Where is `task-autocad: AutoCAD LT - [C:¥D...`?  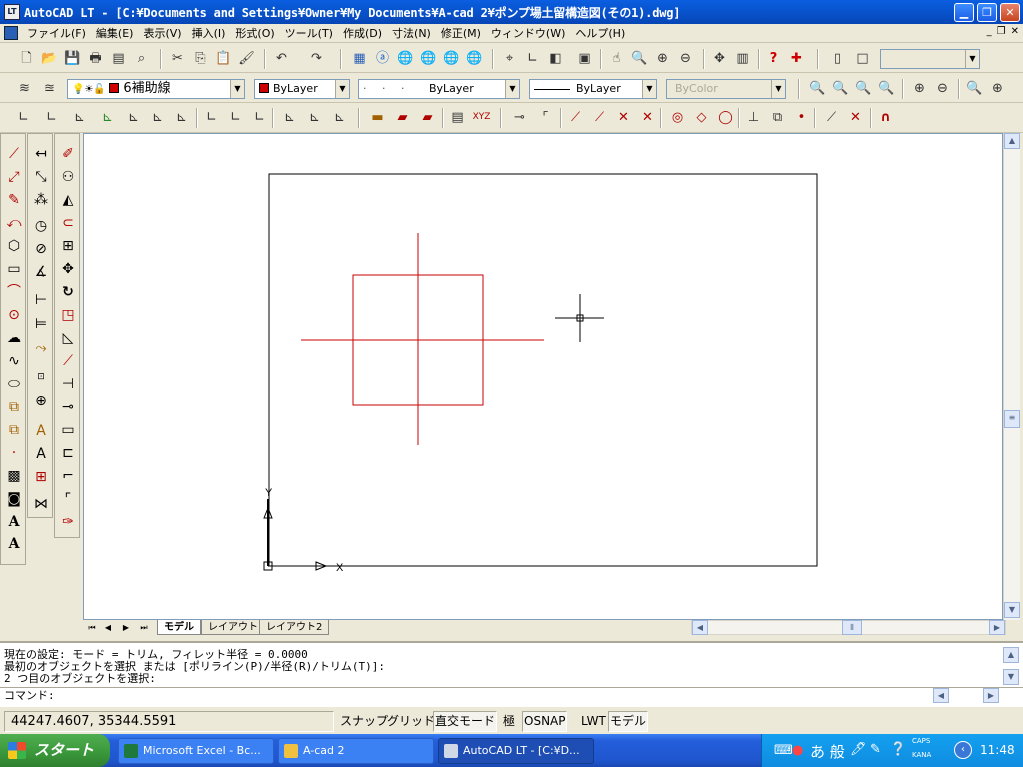 task-autocad: AutoCAD LT - [C:¥D... is located at coordinates (516, 751).